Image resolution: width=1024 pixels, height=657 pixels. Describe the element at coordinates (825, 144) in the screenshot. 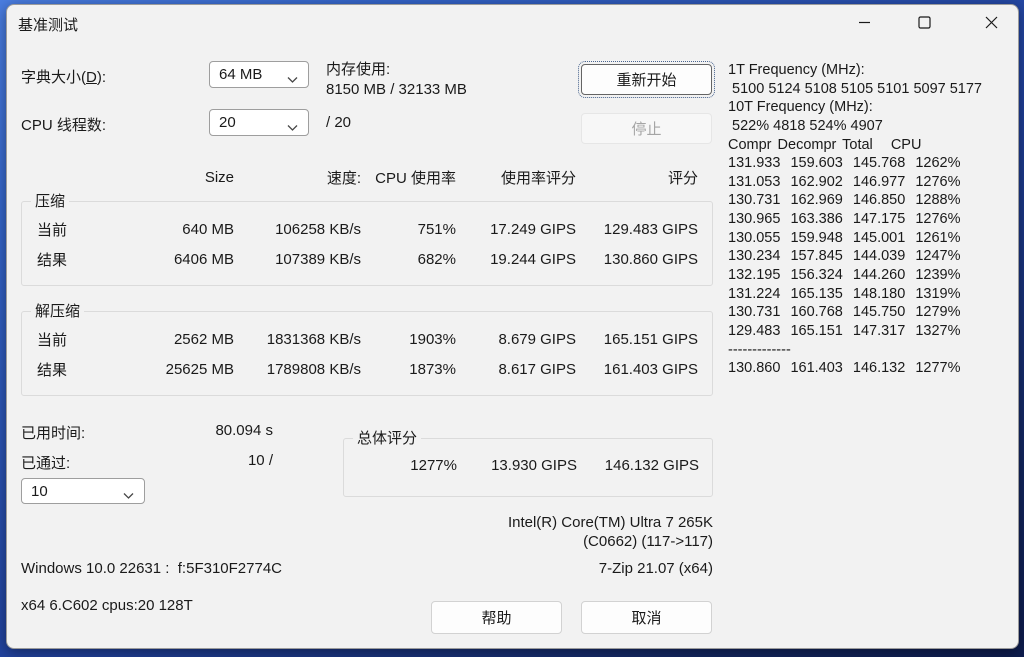

I see `log-column-header: Compr Decompr Total CPU` at that location.